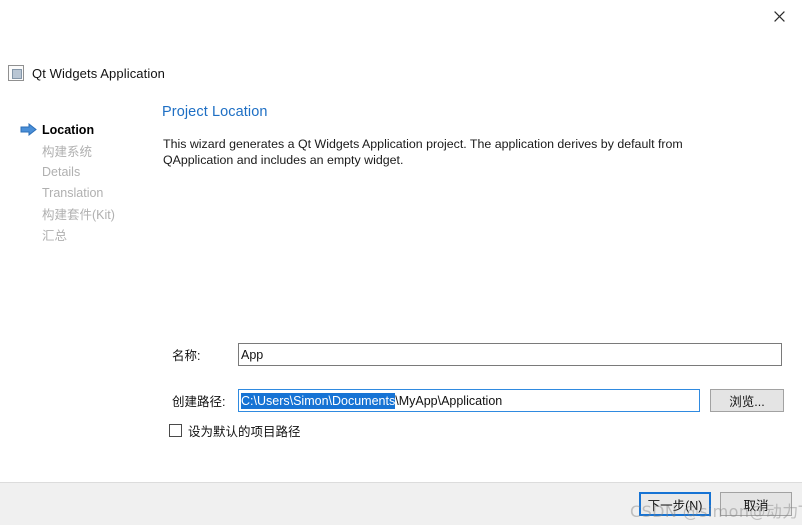  Describe the element at coordinates (401, 22) in the screenshot. I see `window-titlebar` at that location.